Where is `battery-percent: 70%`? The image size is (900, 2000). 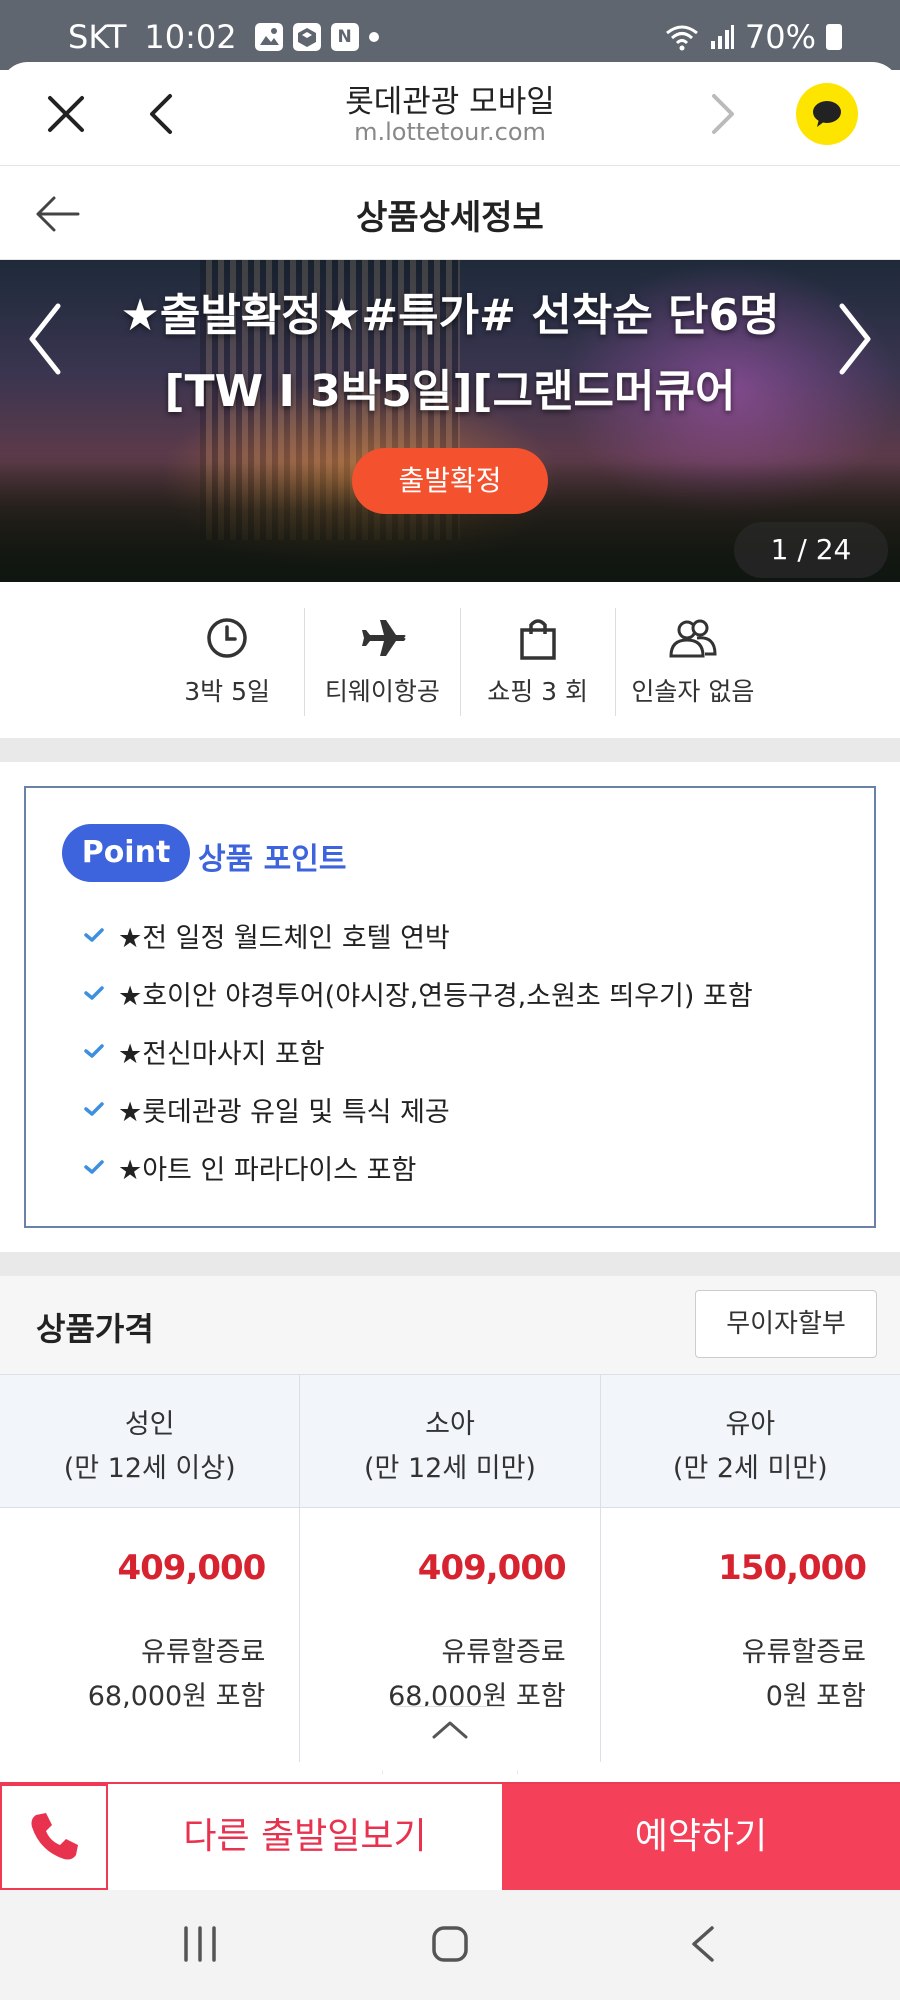 battery-percent: 70% is located at coordinates (780, 37).